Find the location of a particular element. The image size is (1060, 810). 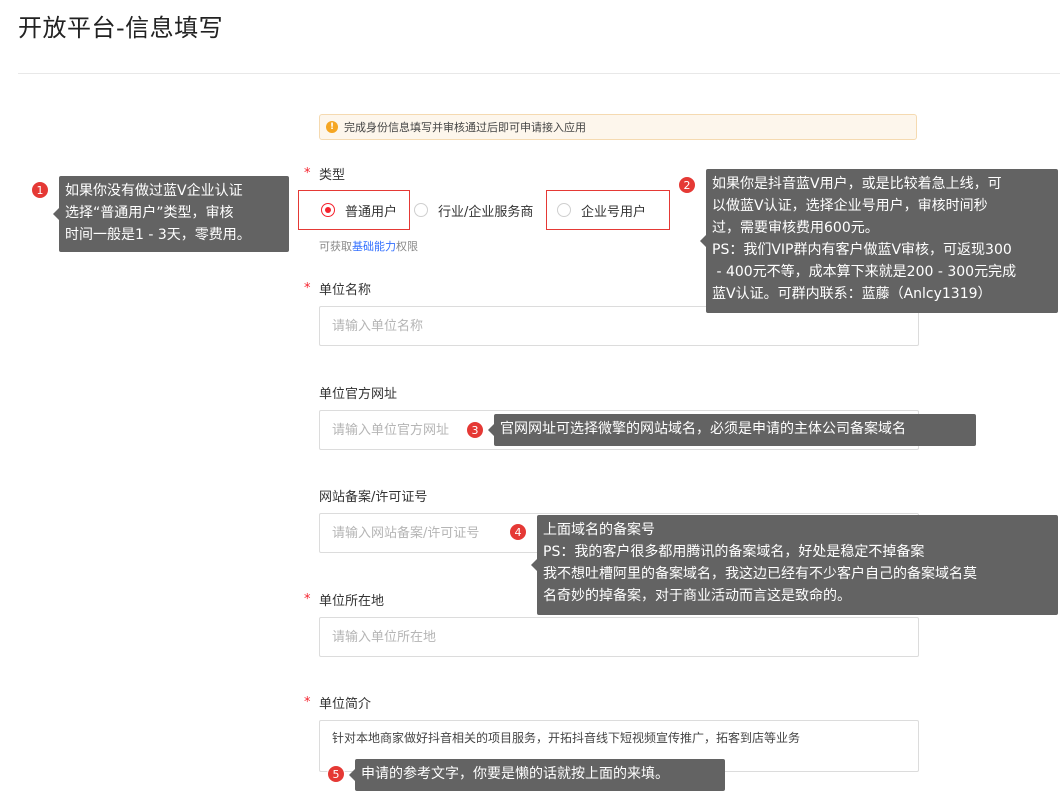

radio-label: 企业号用户 is located at coordinates (614, 212).